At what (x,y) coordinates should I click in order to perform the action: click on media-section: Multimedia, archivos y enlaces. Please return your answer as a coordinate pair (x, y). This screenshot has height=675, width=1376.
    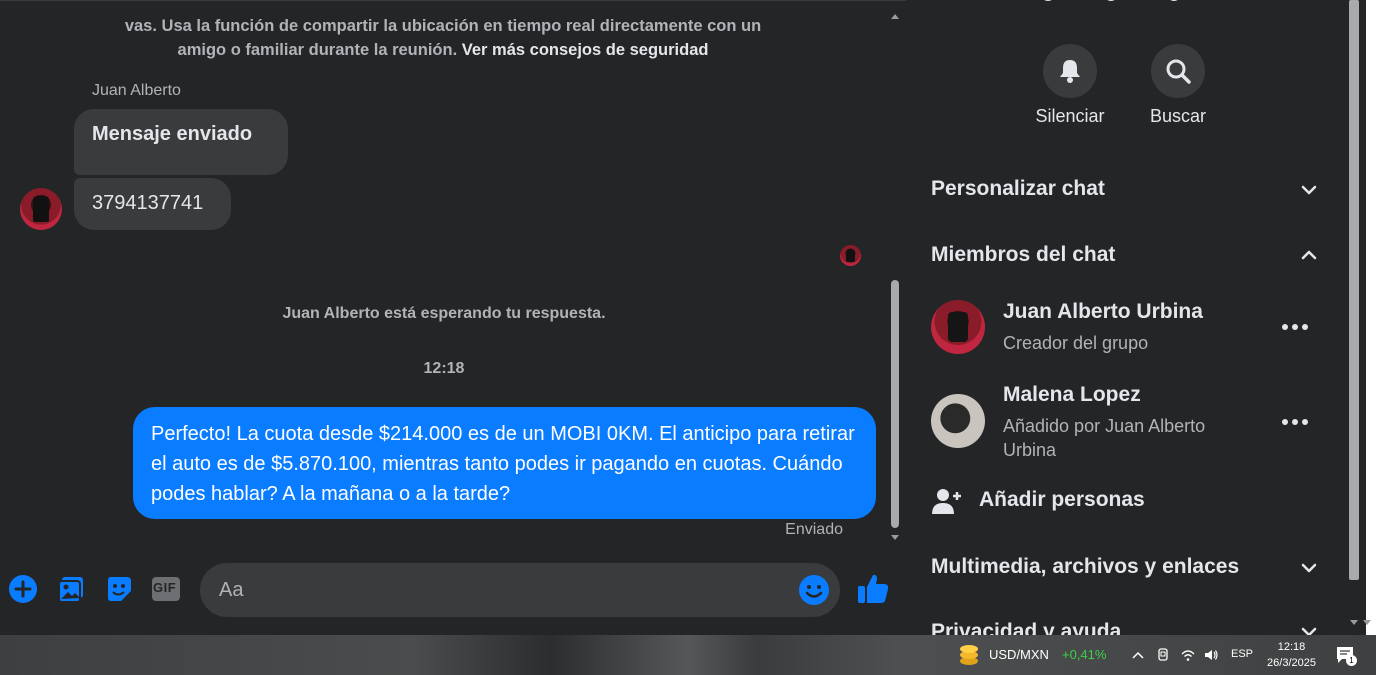
    Looking at the image, I should click on (1085, 567).